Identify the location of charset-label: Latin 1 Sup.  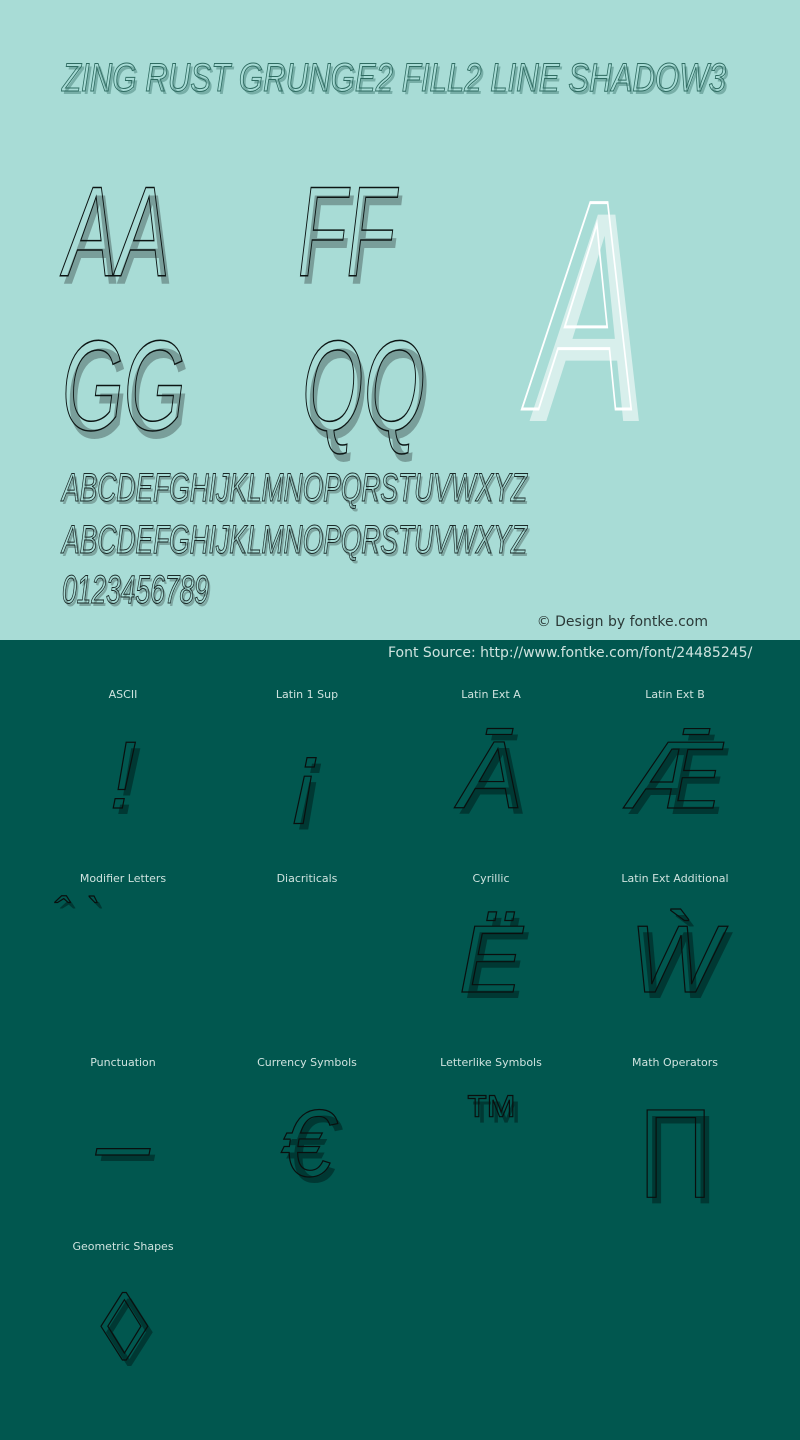
(307, 694).